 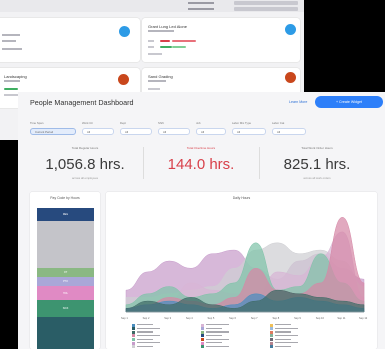 I want to click on filter-labor-mix: All, so click(x=249, y=131).